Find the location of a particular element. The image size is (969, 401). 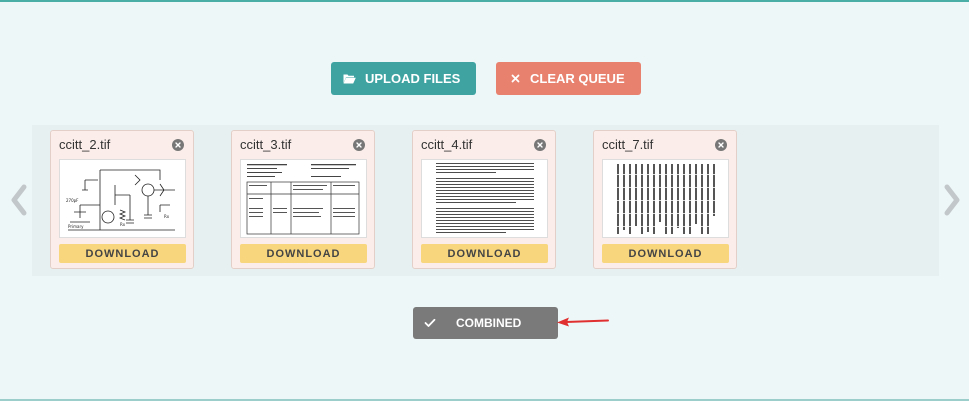

svg-text: 270pF is located at coordinates (72, 200).